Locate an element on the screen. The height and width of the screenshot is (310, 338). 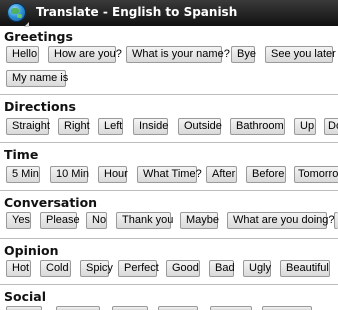
phrase-button-10-min: 10 Min is located at coordinates (69, 174).